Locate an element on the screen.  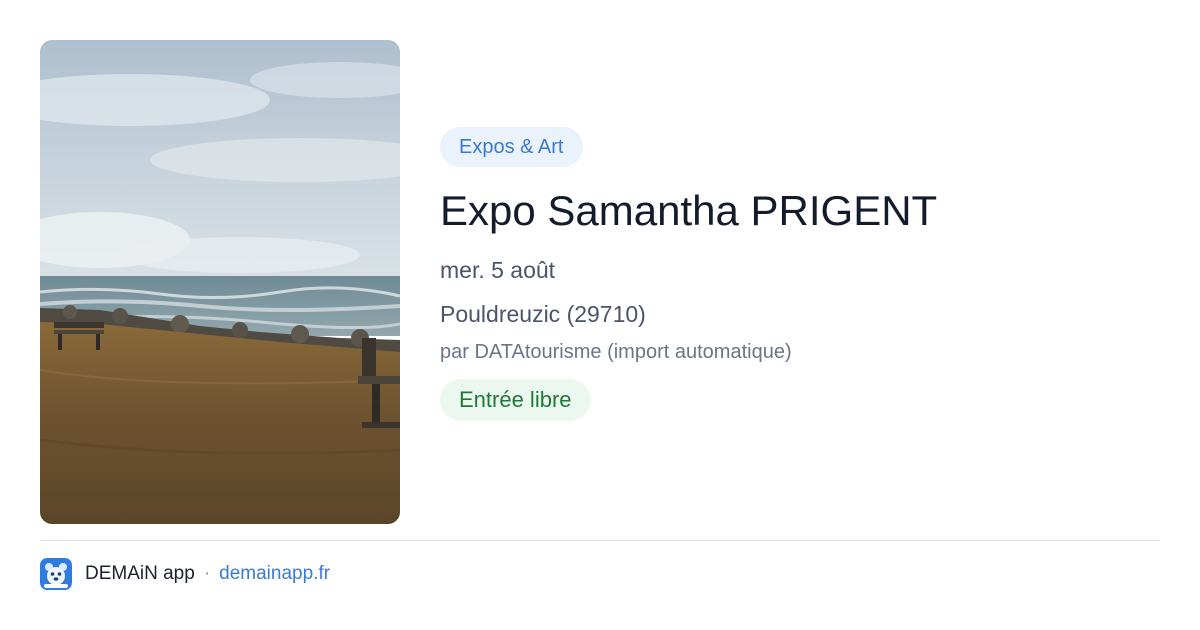
price-badge: Entrée libre is located at coordinates (515, 400).